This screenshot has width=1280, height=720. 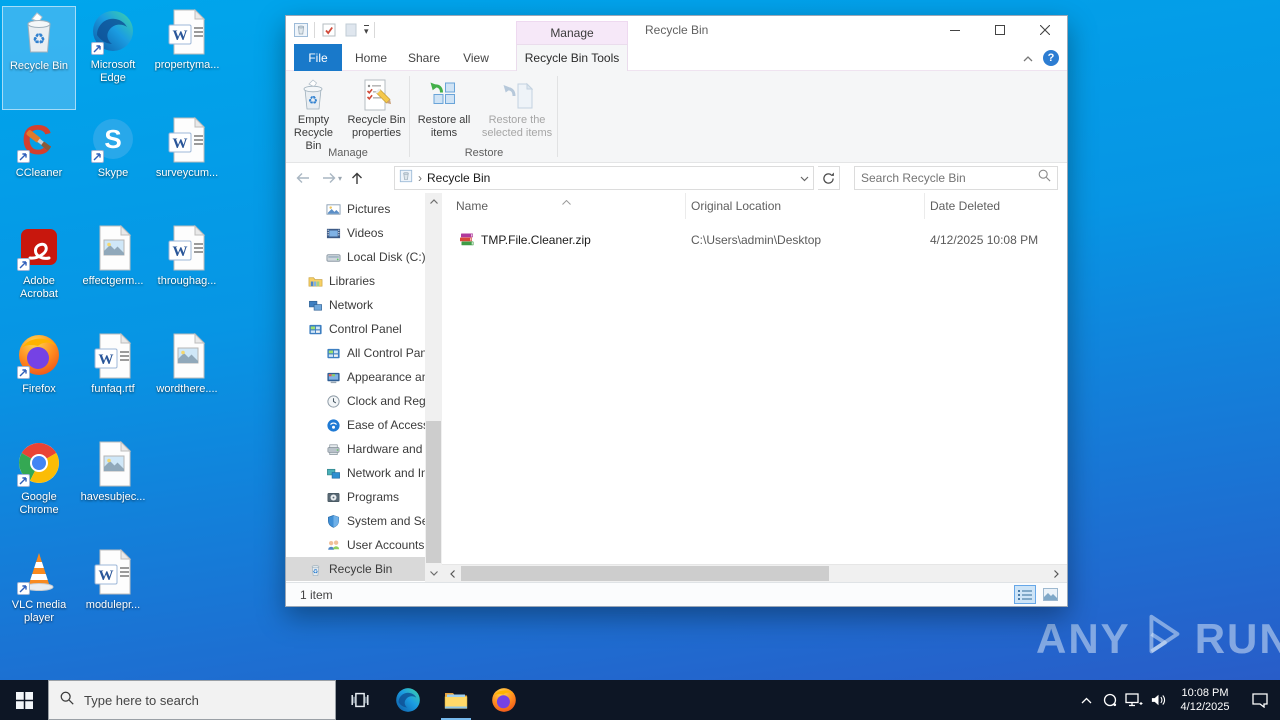 What do you see at coordinates (113, 166) in the screenshot?
I see `desktop-icon-skype: S Skype` at bounding box center [113, 166].